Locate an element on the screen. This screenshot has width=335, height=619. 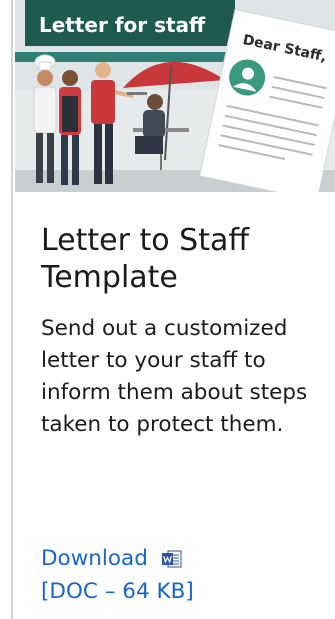
card-title: Letter to Staff Template is located at coordinates (145, 259).